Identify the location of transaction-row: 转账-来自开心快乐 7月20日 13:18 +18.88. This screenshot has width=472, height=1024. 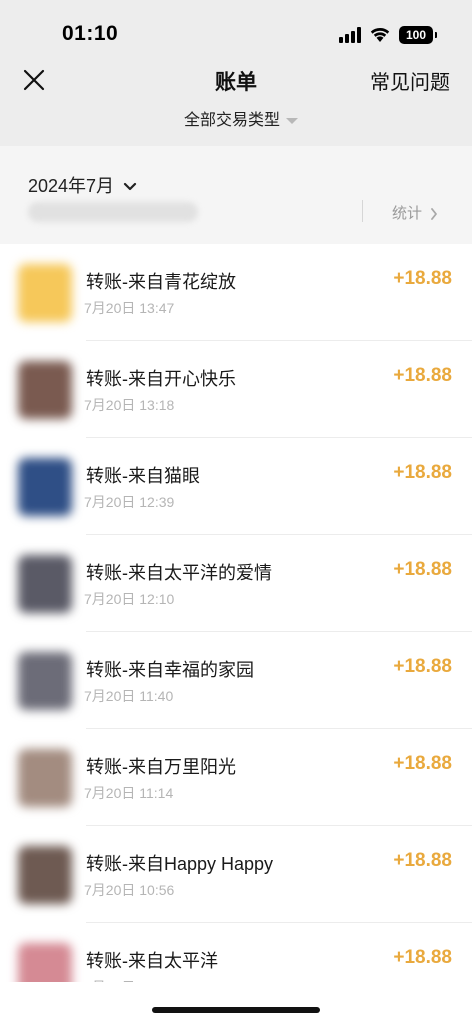
(236, 389).